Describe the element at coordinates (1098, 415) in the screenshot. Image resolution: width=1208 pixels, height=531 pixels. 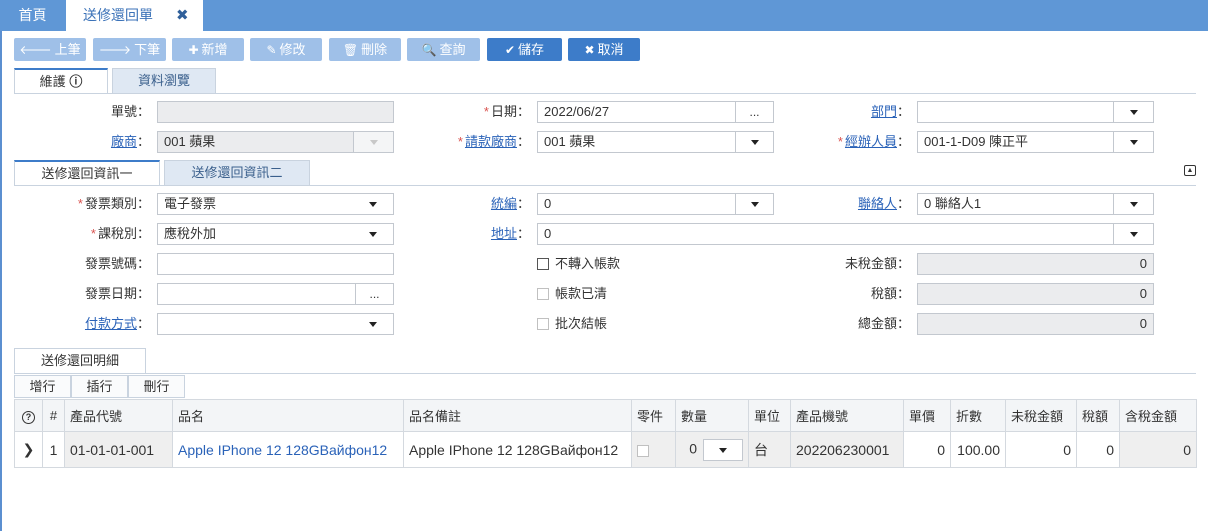
I see `col-tax: 稅額` at that location.